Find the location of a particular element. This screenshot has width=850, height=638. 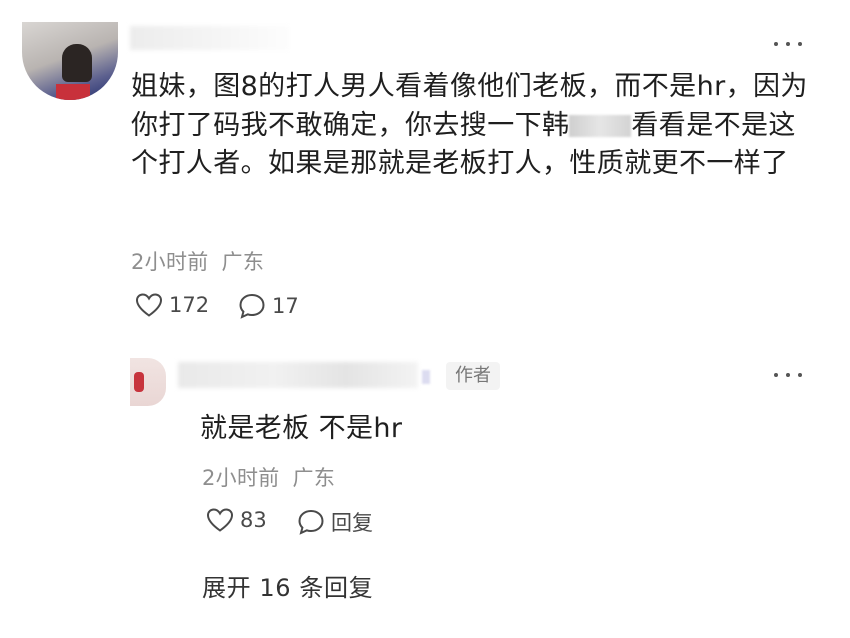

commenter-name-blurred is located at coordinates (210, 38).